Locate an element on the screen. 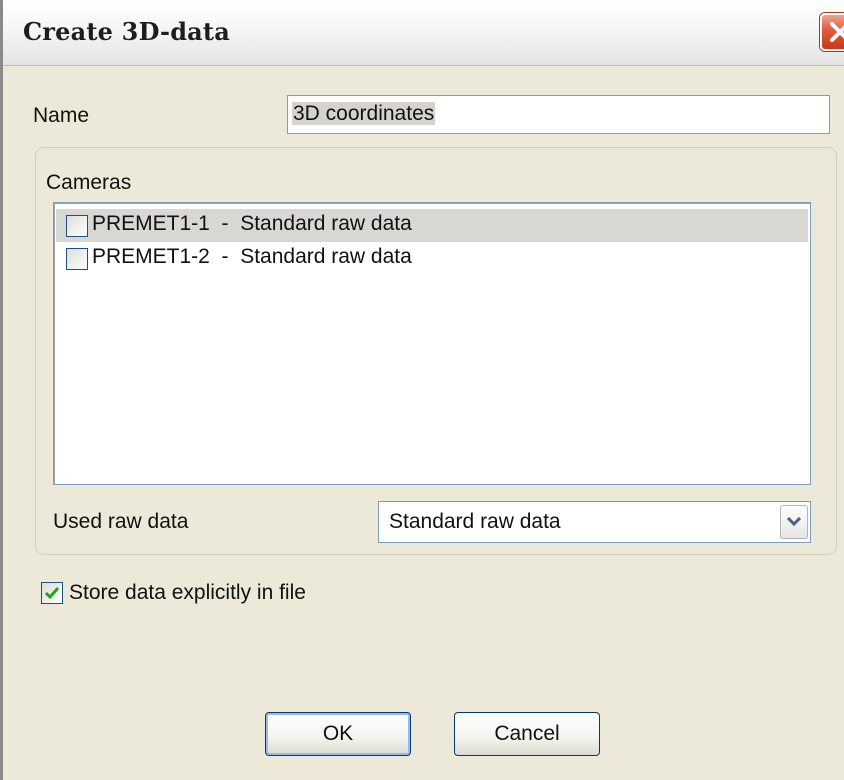 This screenshot has height=780, width=844. name-input-value: 3D coordinates is located at coordinates (364, 113).